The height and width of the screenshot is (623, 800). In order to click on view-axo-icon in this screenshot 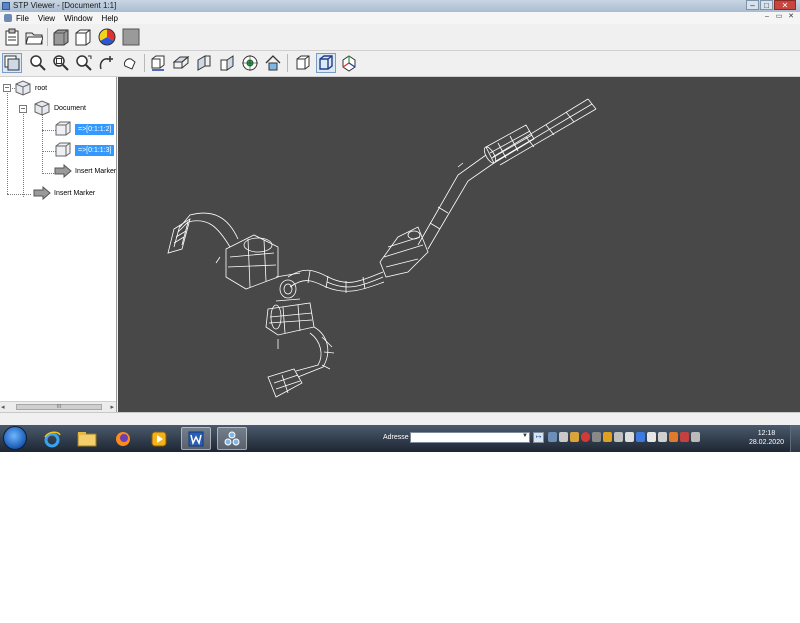, I will do `click(250, 63)`.